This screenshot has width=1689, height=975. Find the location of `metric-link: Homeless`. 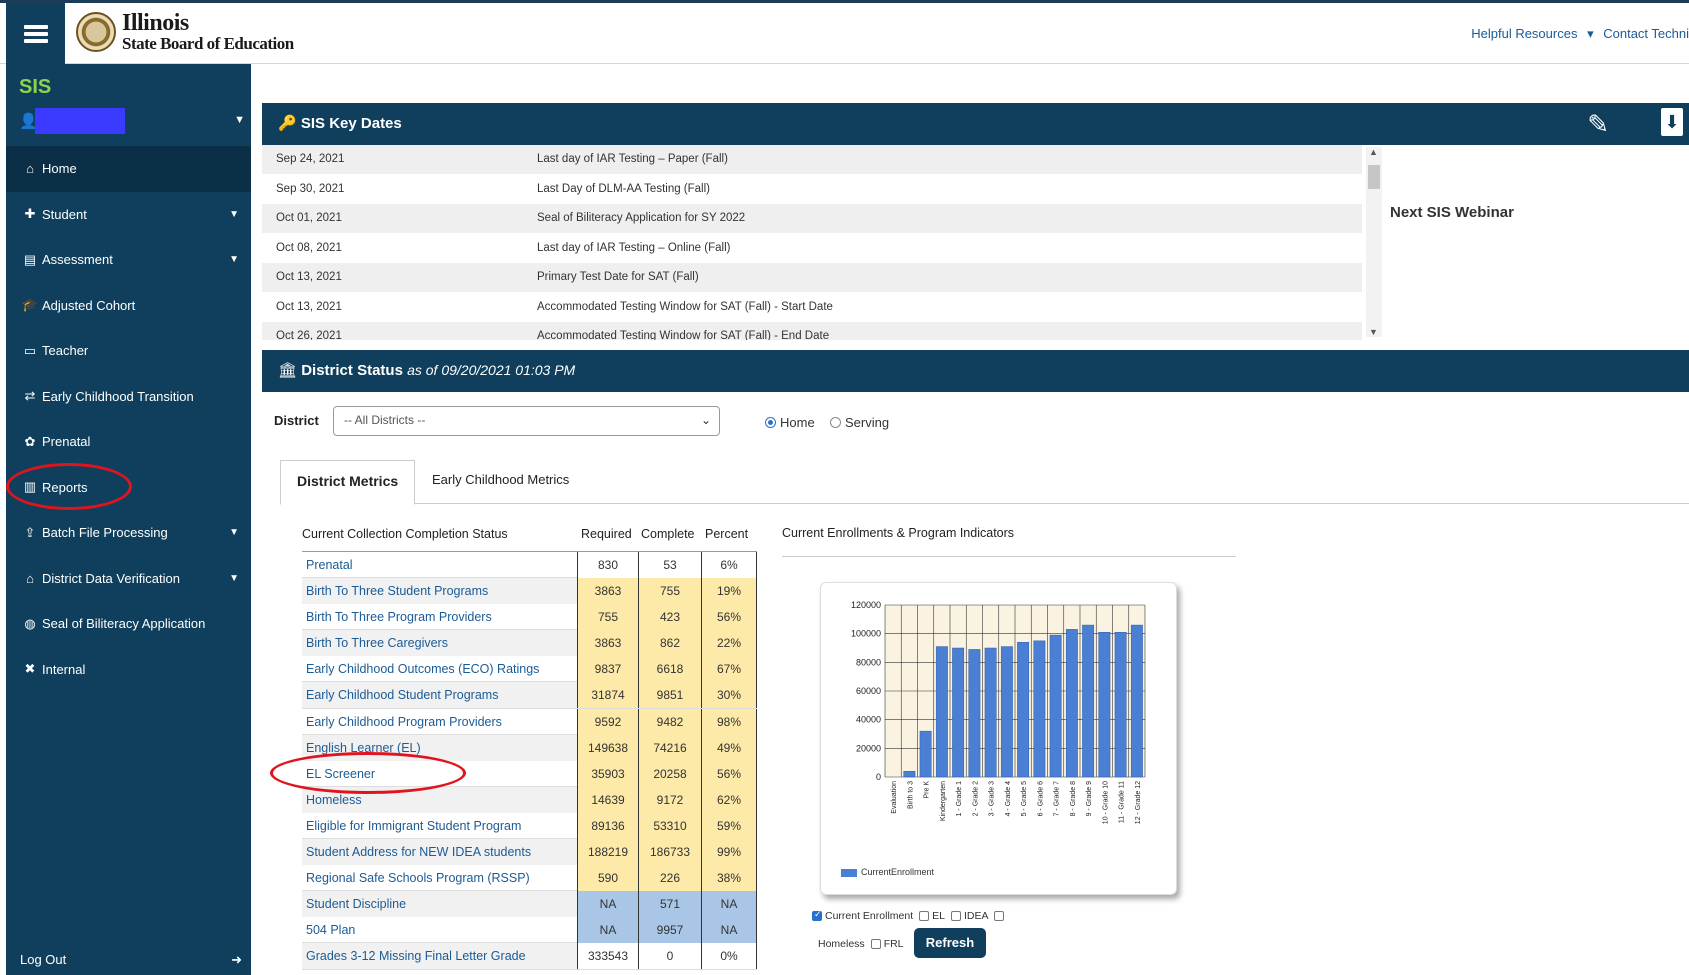

metric-link: Homeless is located at coordinates (334, 800).